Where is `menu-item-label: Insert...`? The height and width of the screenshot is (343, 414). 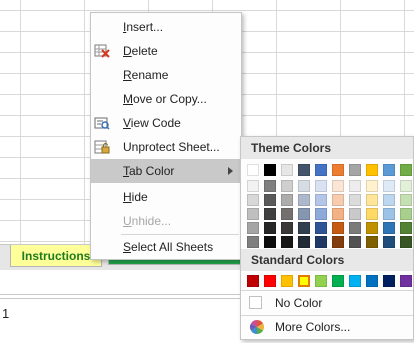
menu-item-label: Insert... is located at coordinates (143, 27).